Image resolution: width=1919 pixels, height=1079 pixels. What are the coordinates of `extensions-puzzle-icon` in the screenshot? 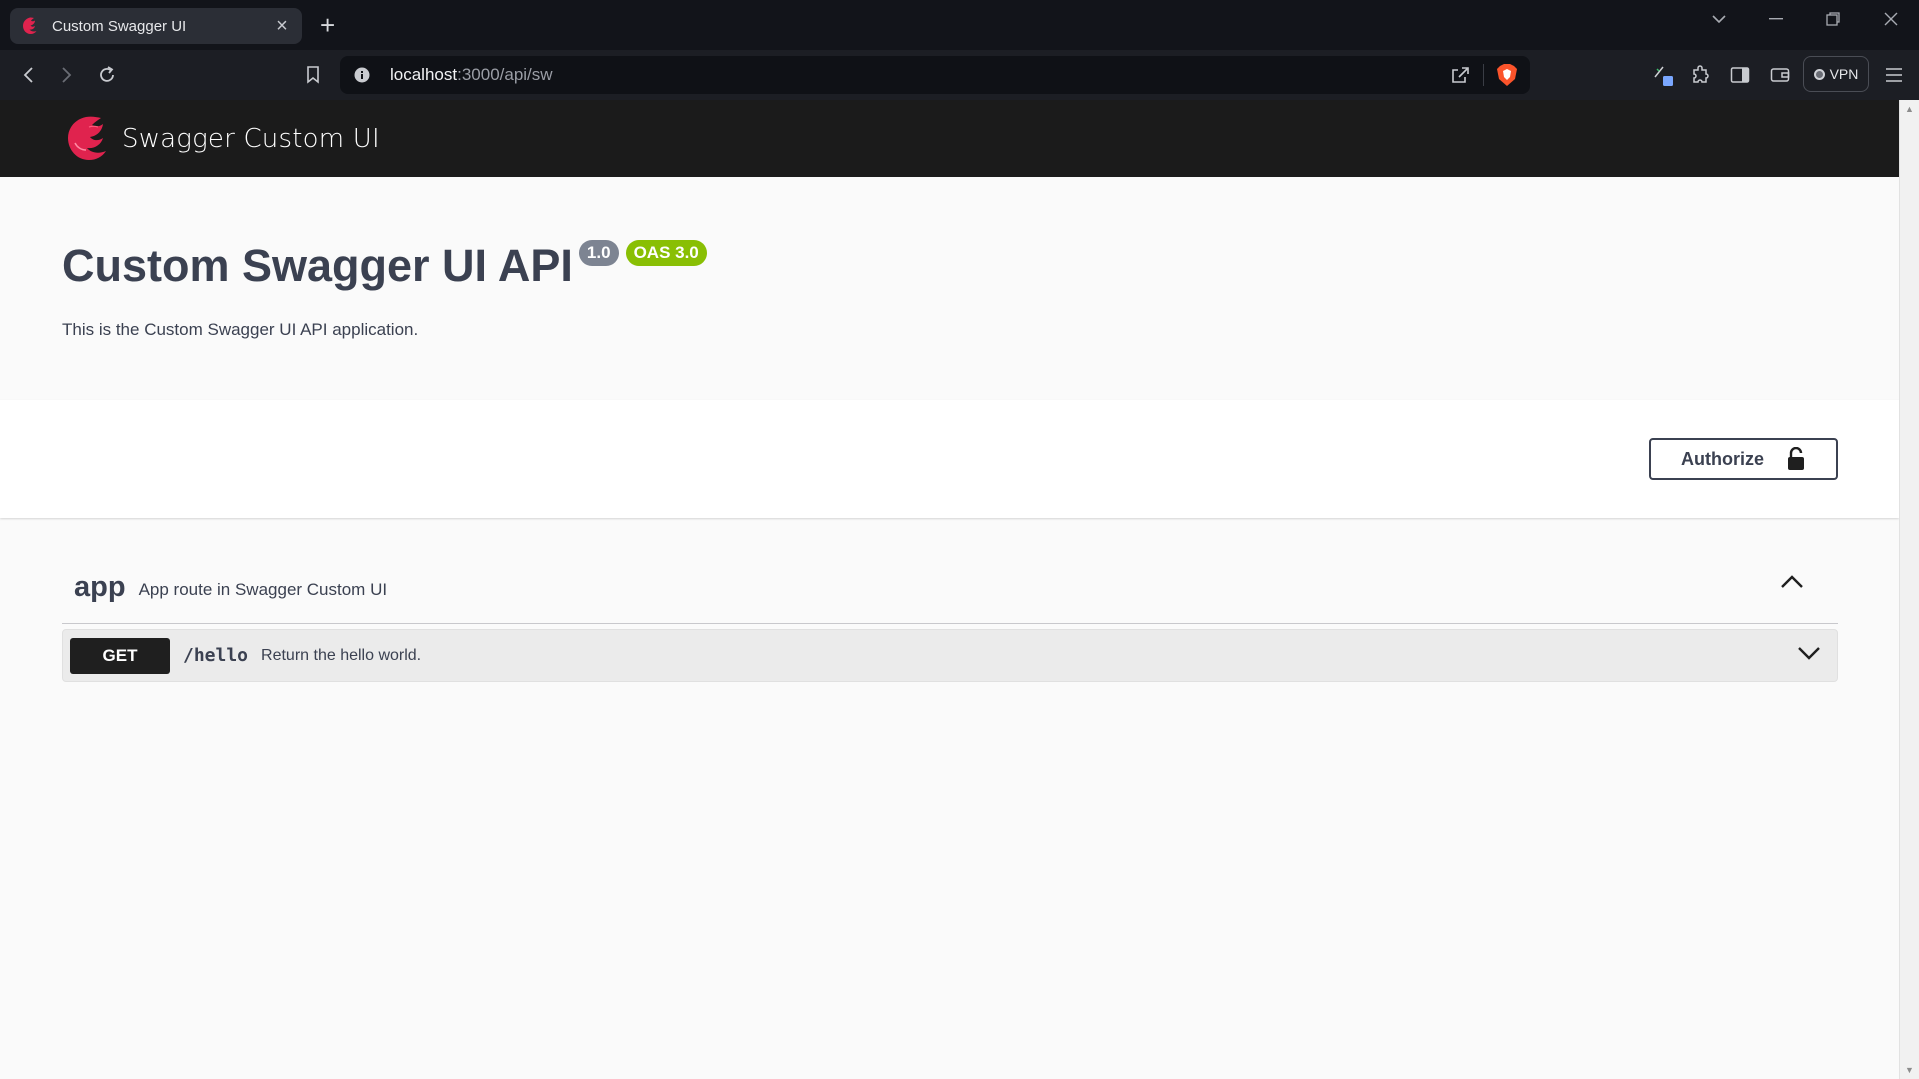 It's located at (1701, 75).